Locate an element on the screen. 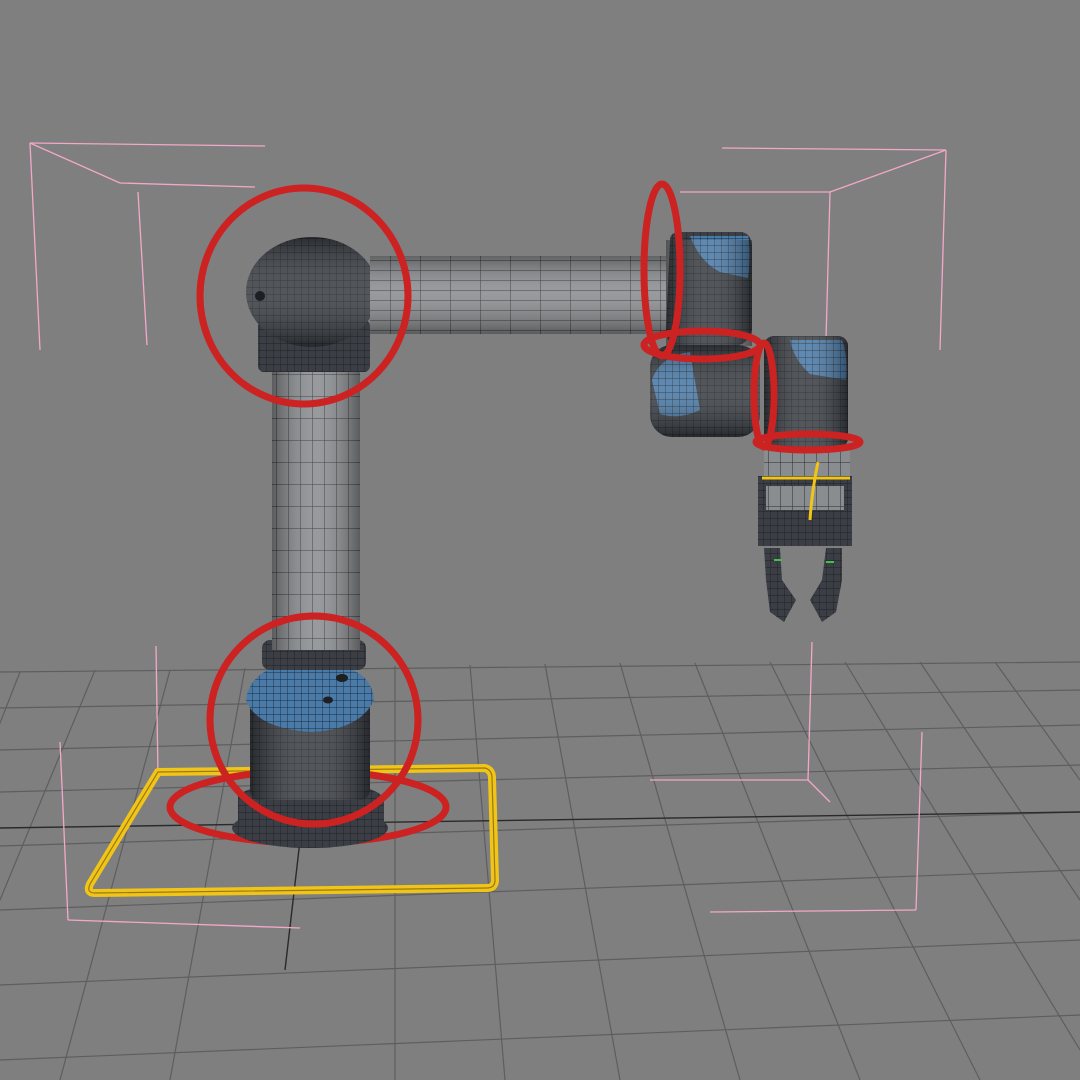  gripper is located at coordinates (805, 535).